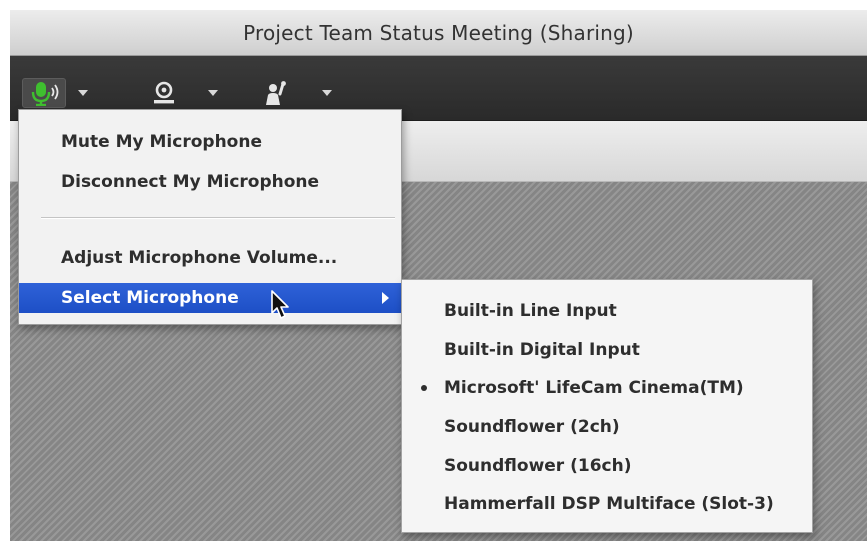 This screenshot has width=867, height=541. I want to click on microphone-option: Built-in Digital Input, so click(607, 350).